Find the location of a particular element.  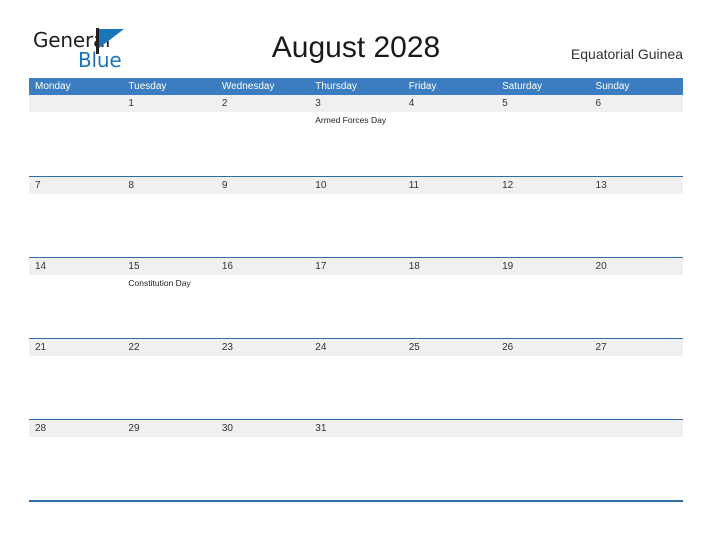

calendar-day-cell: 23 is located at coordinates (262, 379).